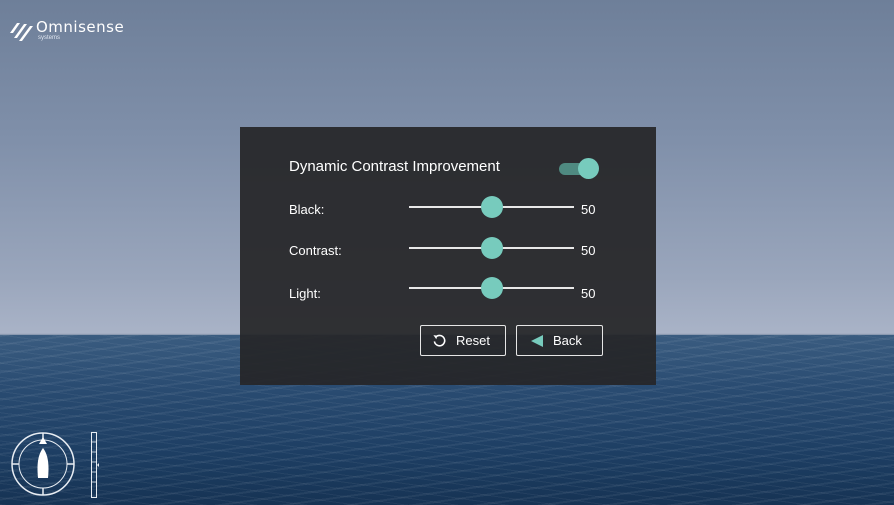 The image size is (894, 505). Describe the element at coordinates (21, 32) in the screenshot. I see `omnisense-logo-icon` at that location.